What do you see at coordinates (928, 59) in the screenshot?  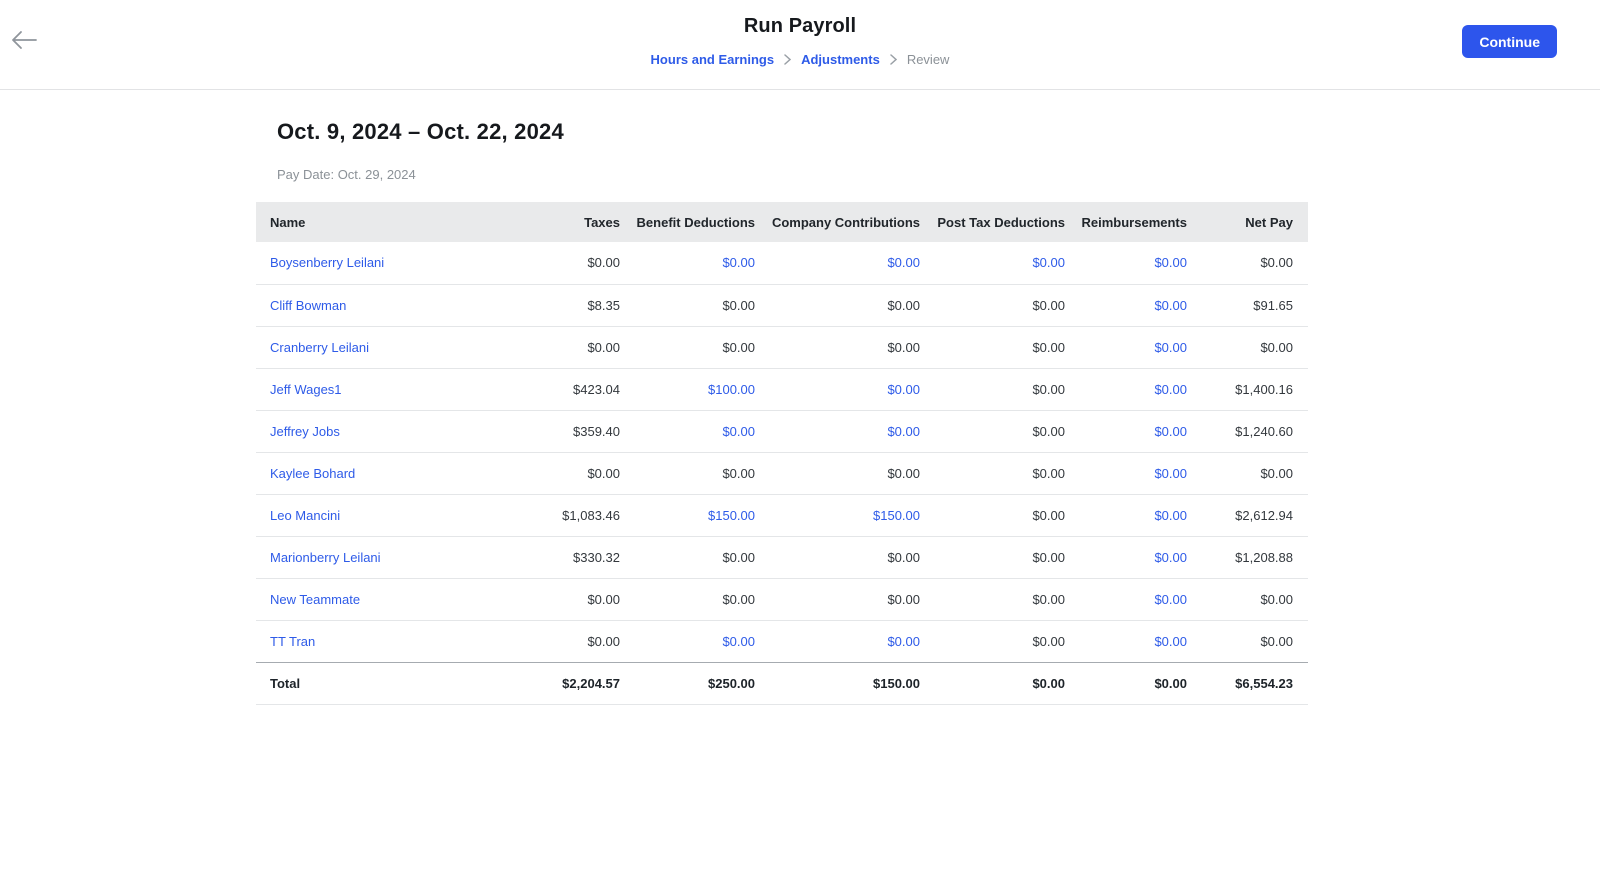 I see `breadcrumb-review: Review` at bounding box center [928, 59].